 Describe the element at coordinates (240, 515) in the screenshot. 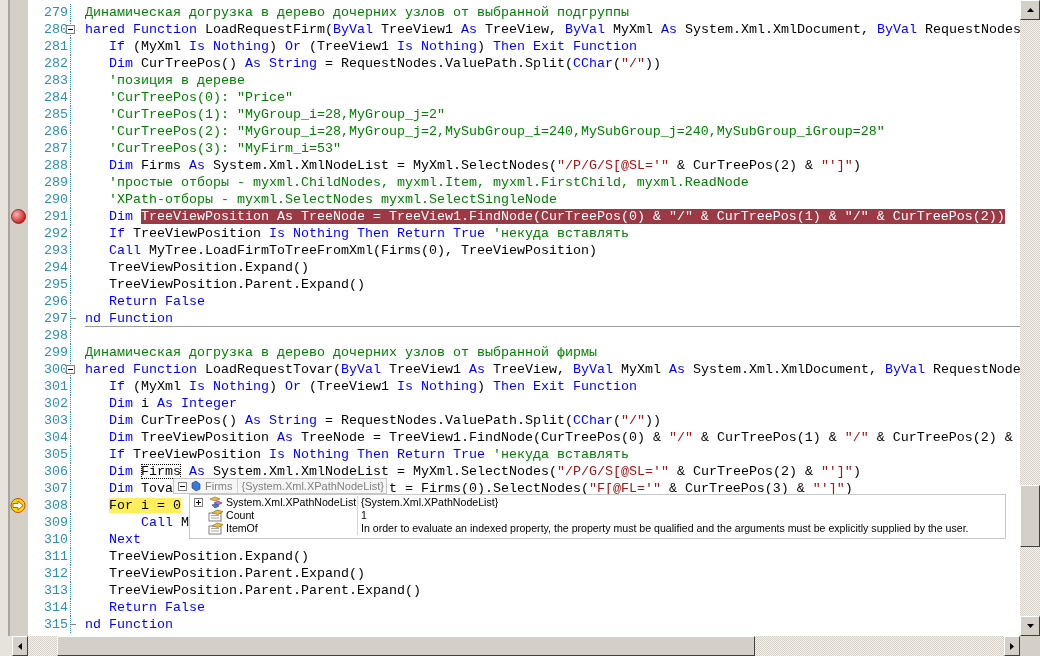

I see `member-name: Count` at that location.